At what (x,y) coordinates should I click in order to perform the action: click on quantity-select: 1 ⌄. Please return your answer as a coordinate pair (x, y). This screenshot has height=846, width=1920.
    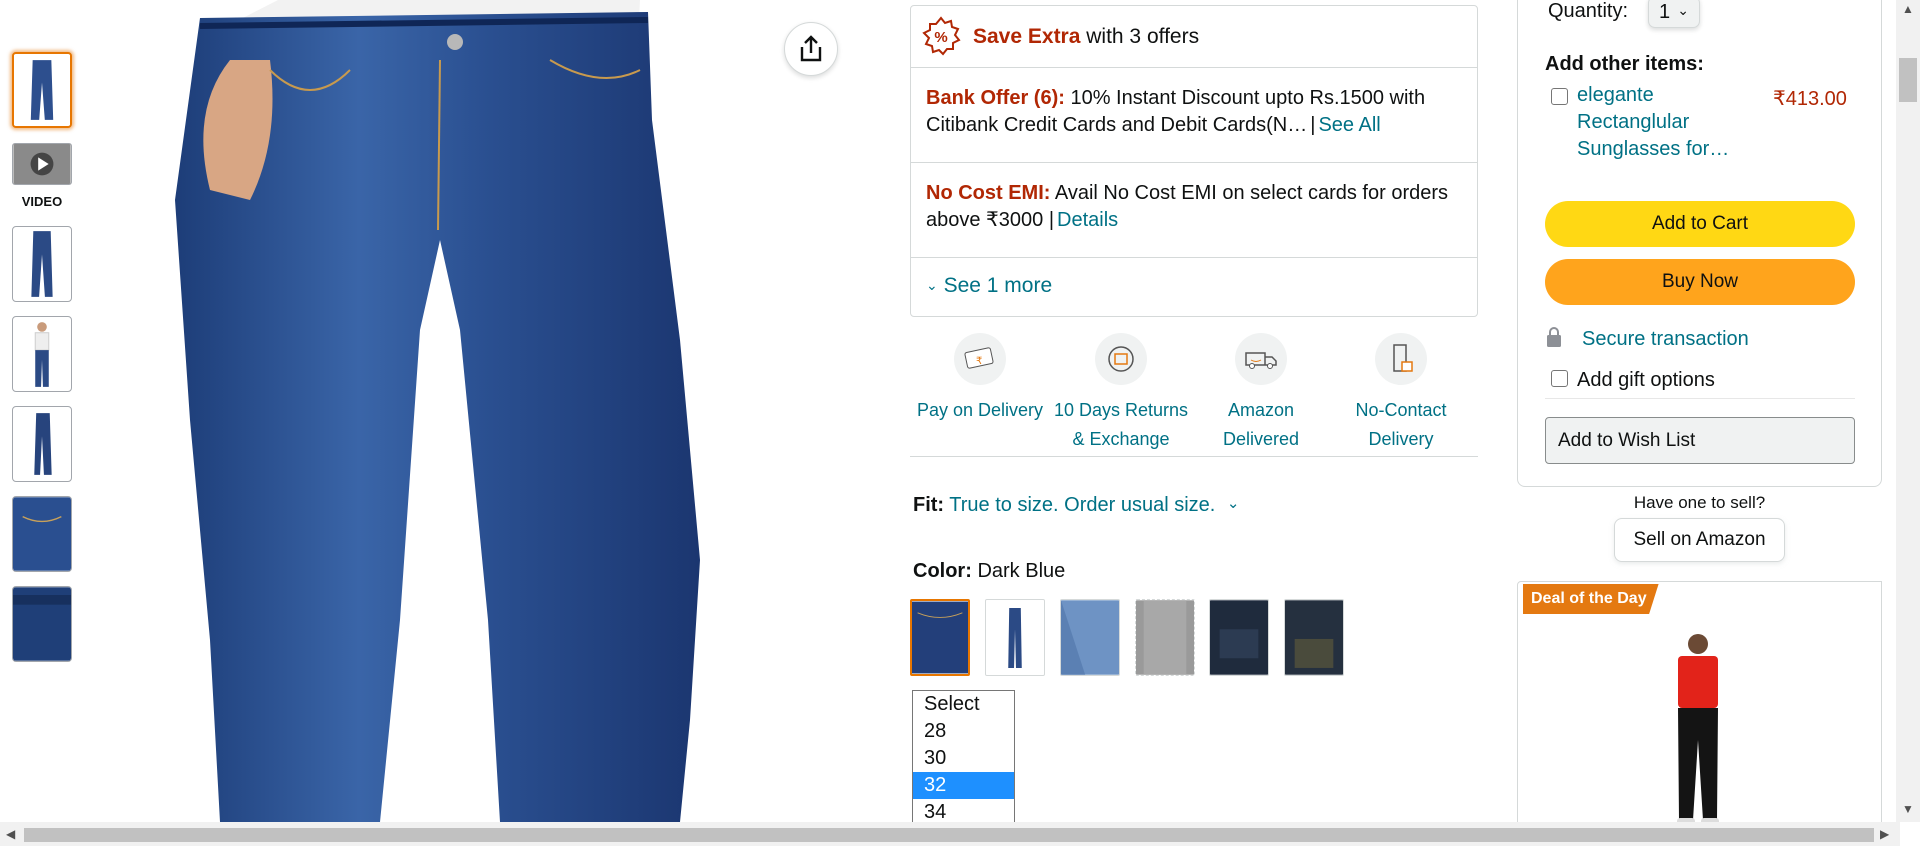
    Looking at the image, I should click on (1674, 14).